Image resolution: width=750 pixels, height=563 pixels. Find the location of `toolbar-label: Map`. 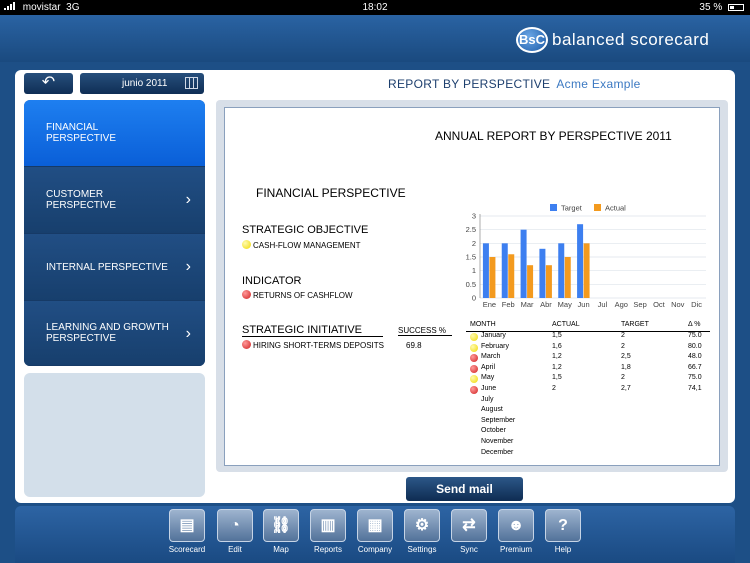

toolbar-label: Map is located at coordinates (281, 549).